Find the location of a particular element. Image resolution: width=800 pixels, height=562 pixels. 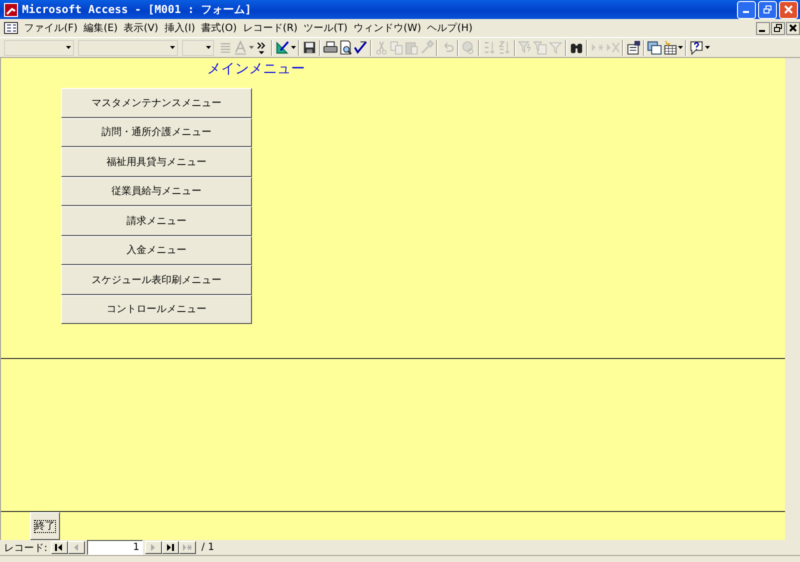

close-button is located at coordinates (793, 28).